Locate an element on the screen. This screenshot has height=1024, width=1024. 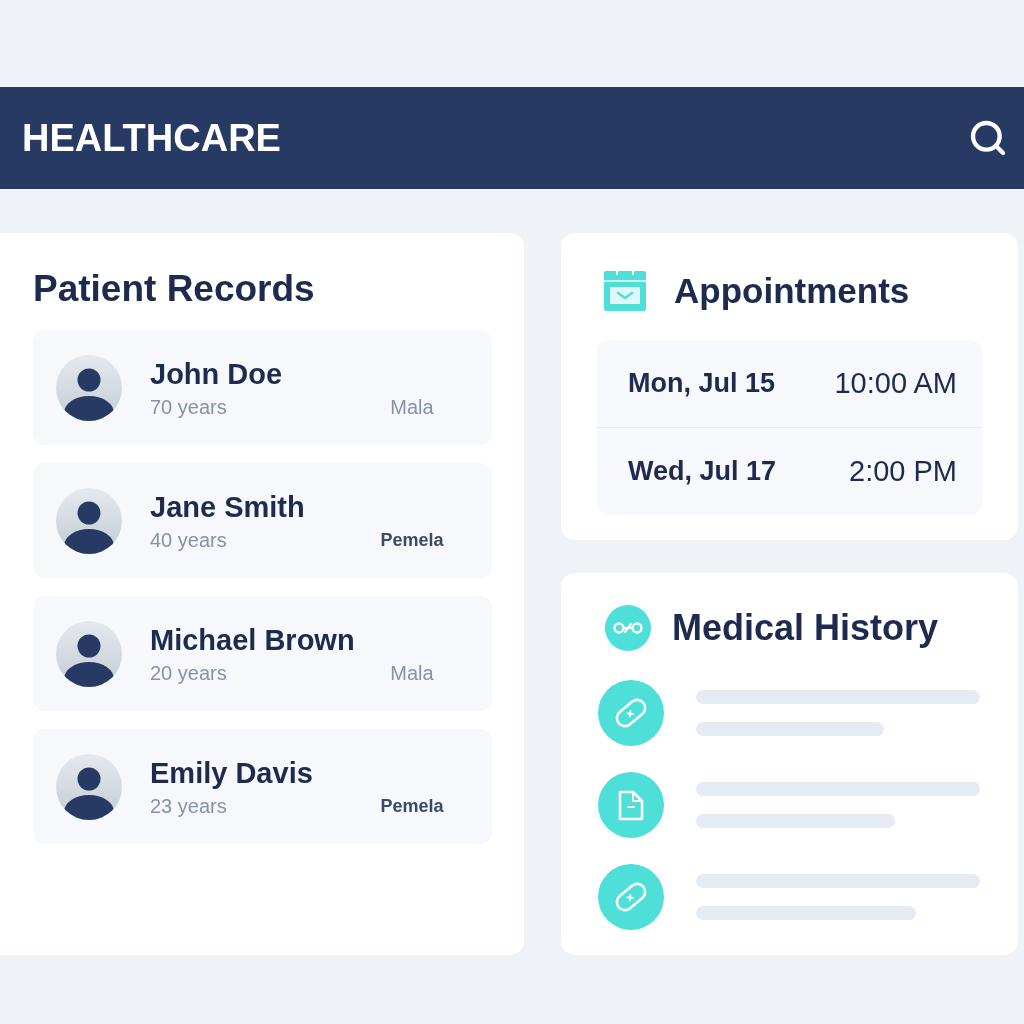
patient-row: John Doe 70 years Mala is located at coordinates (262, 387).